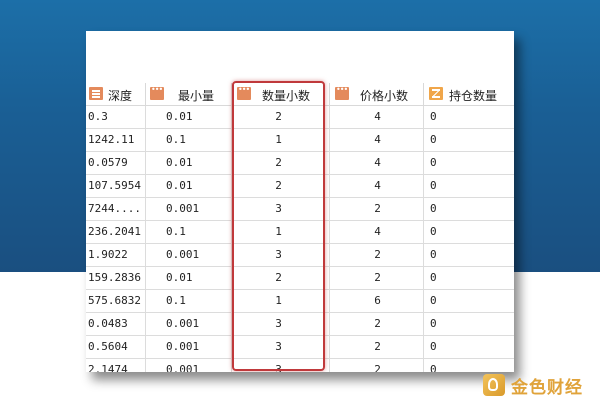 The height and width of the screenshot is (403, 600). I want to click on table-row: 236.2041 0.1 1 4 0, so click(300, 232).